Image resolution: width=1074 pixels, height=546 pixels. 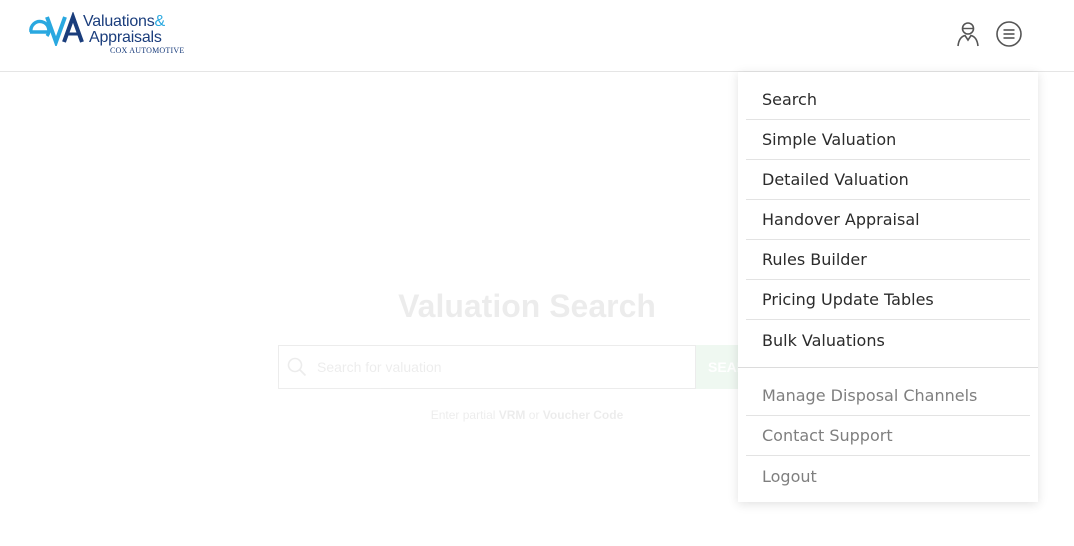 What do you see at coordinates (888, 367) in the screenshot?
I see `menu-divider` at bounding box center [888, 367].